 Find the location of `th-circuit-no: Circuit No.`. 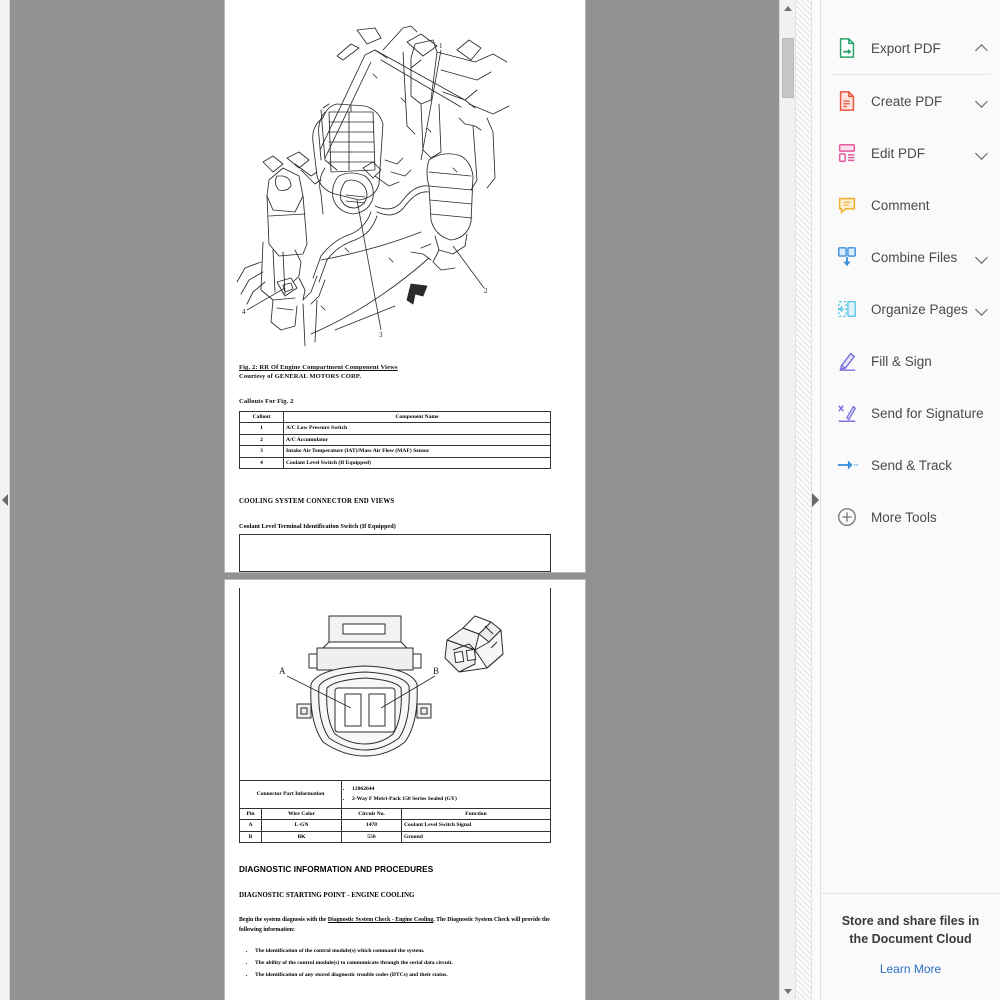

th-circuit-no: Circuit No. is located at coordinates (371, 814).